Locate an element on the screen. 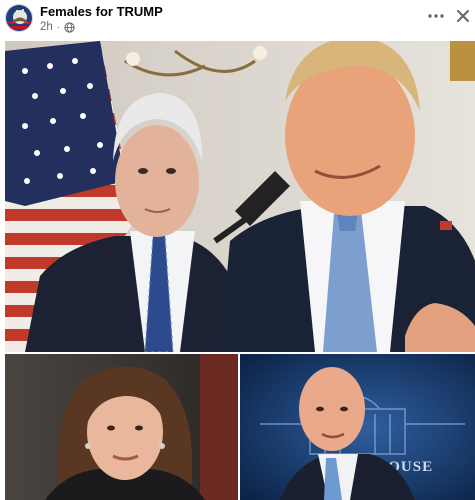 This screenshot has width=475, height=500. post-header: Females for TRUMP 2h · is located at coordinates (237, 19).